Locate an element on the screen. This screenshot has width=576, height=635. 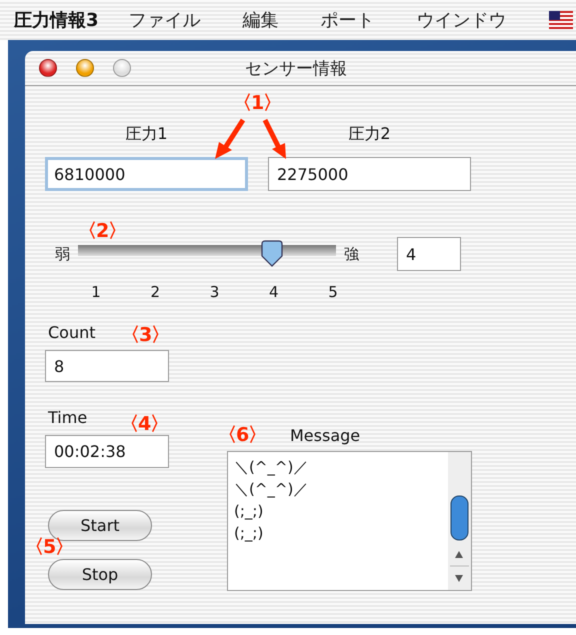
time-field: 00:02:38 is located at coordinates (107, 451).